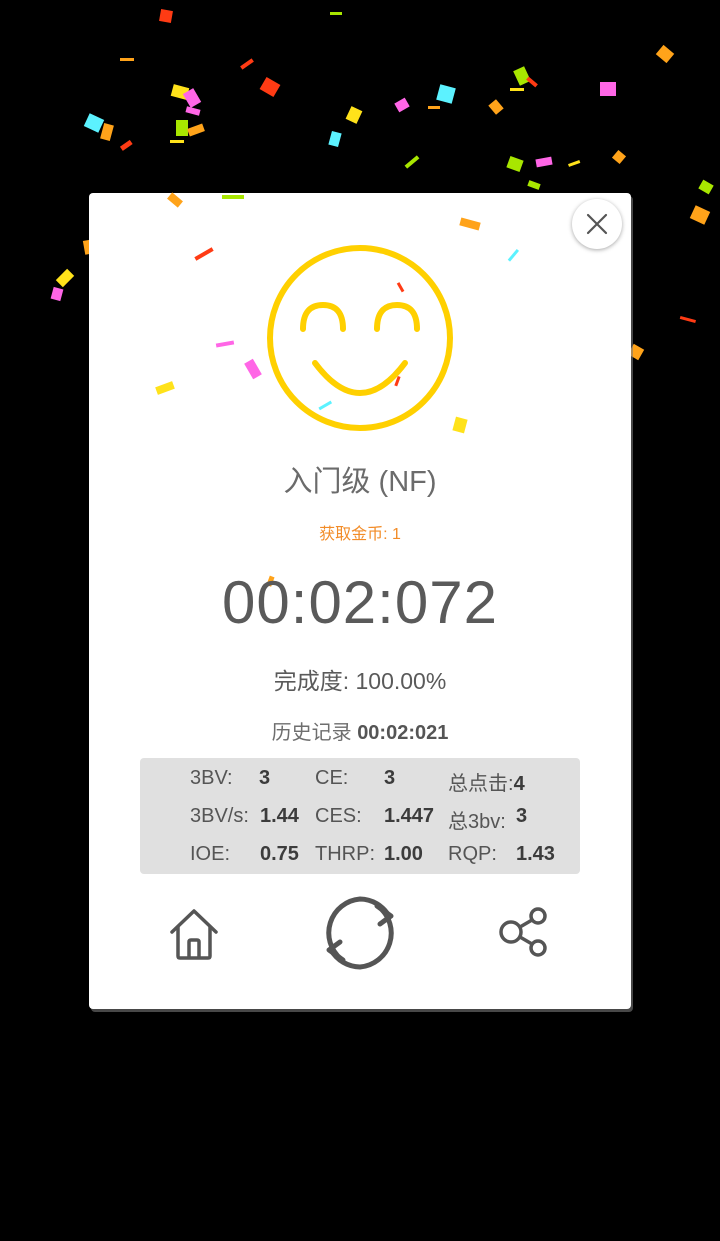 This screenshot has width=720, height=1241. What do you see at coordinates (311, 681) in the screenshot?
I see `completion-label: 完成度:` at bounding box center [311, 681].